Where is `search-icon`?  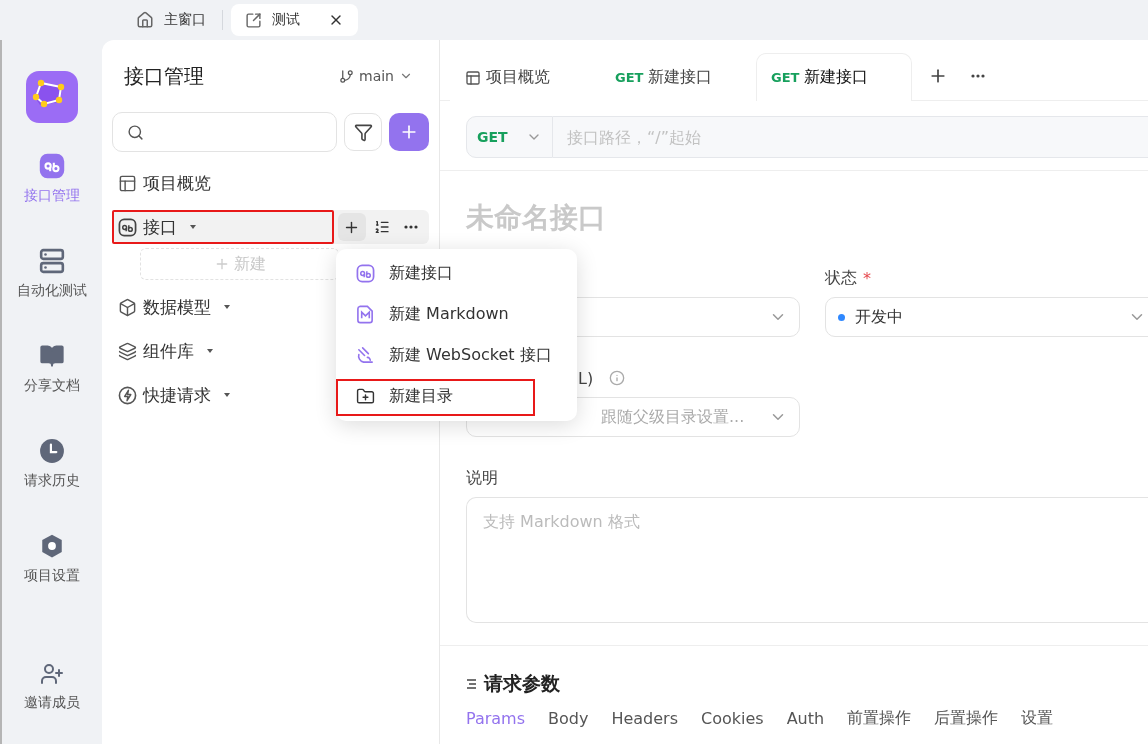
search-icon is located at coordinates (135, 132).